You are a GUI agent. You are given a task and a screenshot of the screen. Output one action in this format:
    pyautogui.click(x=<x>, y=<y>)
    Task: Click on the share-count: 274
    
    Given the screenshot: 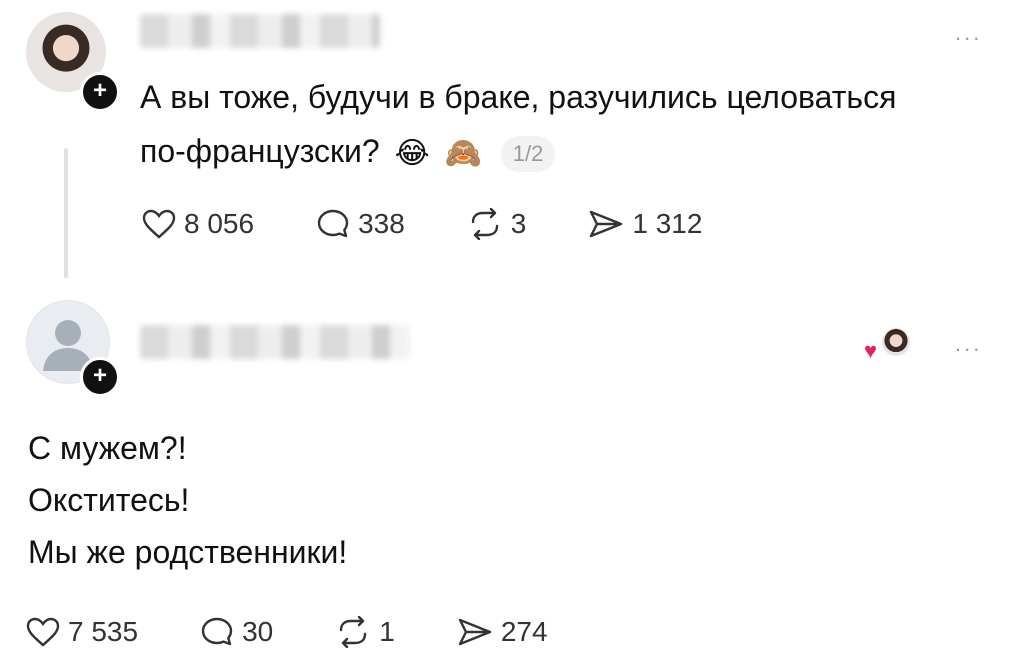 What is the action you would take?
    pyautogui.click(x=524, y=631)
    